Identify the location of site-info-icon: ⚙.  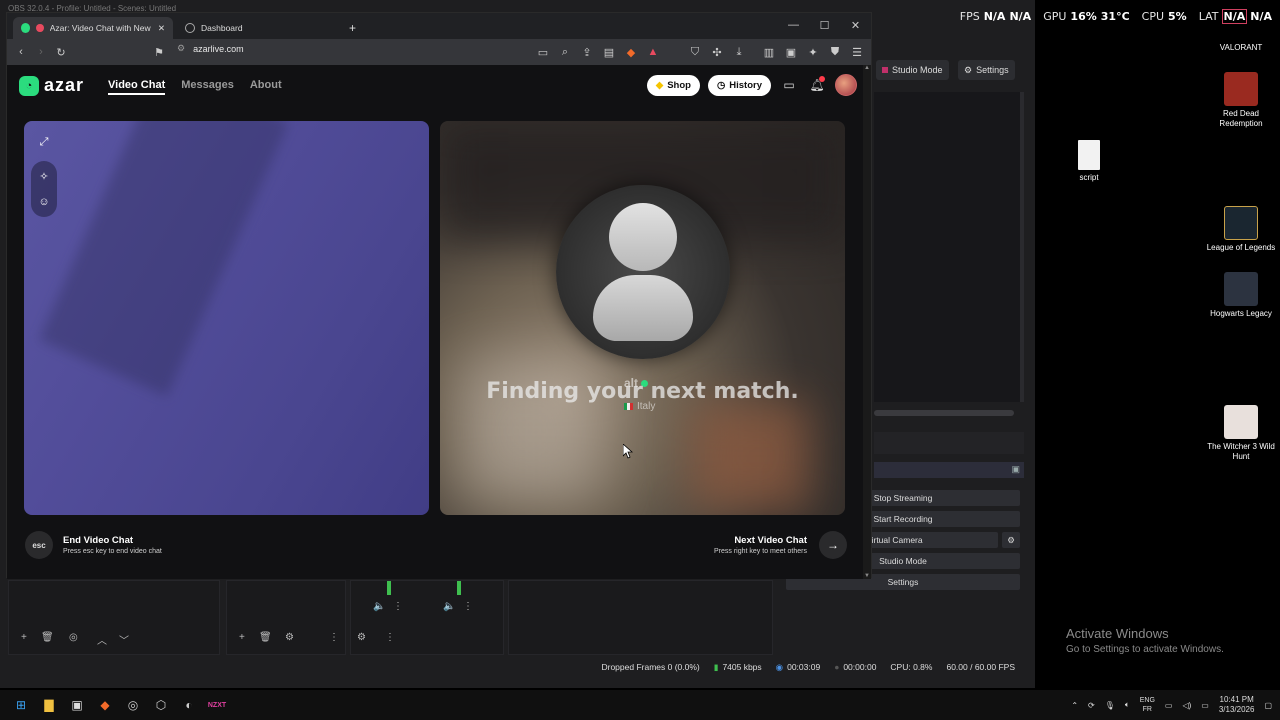
(181, 48).